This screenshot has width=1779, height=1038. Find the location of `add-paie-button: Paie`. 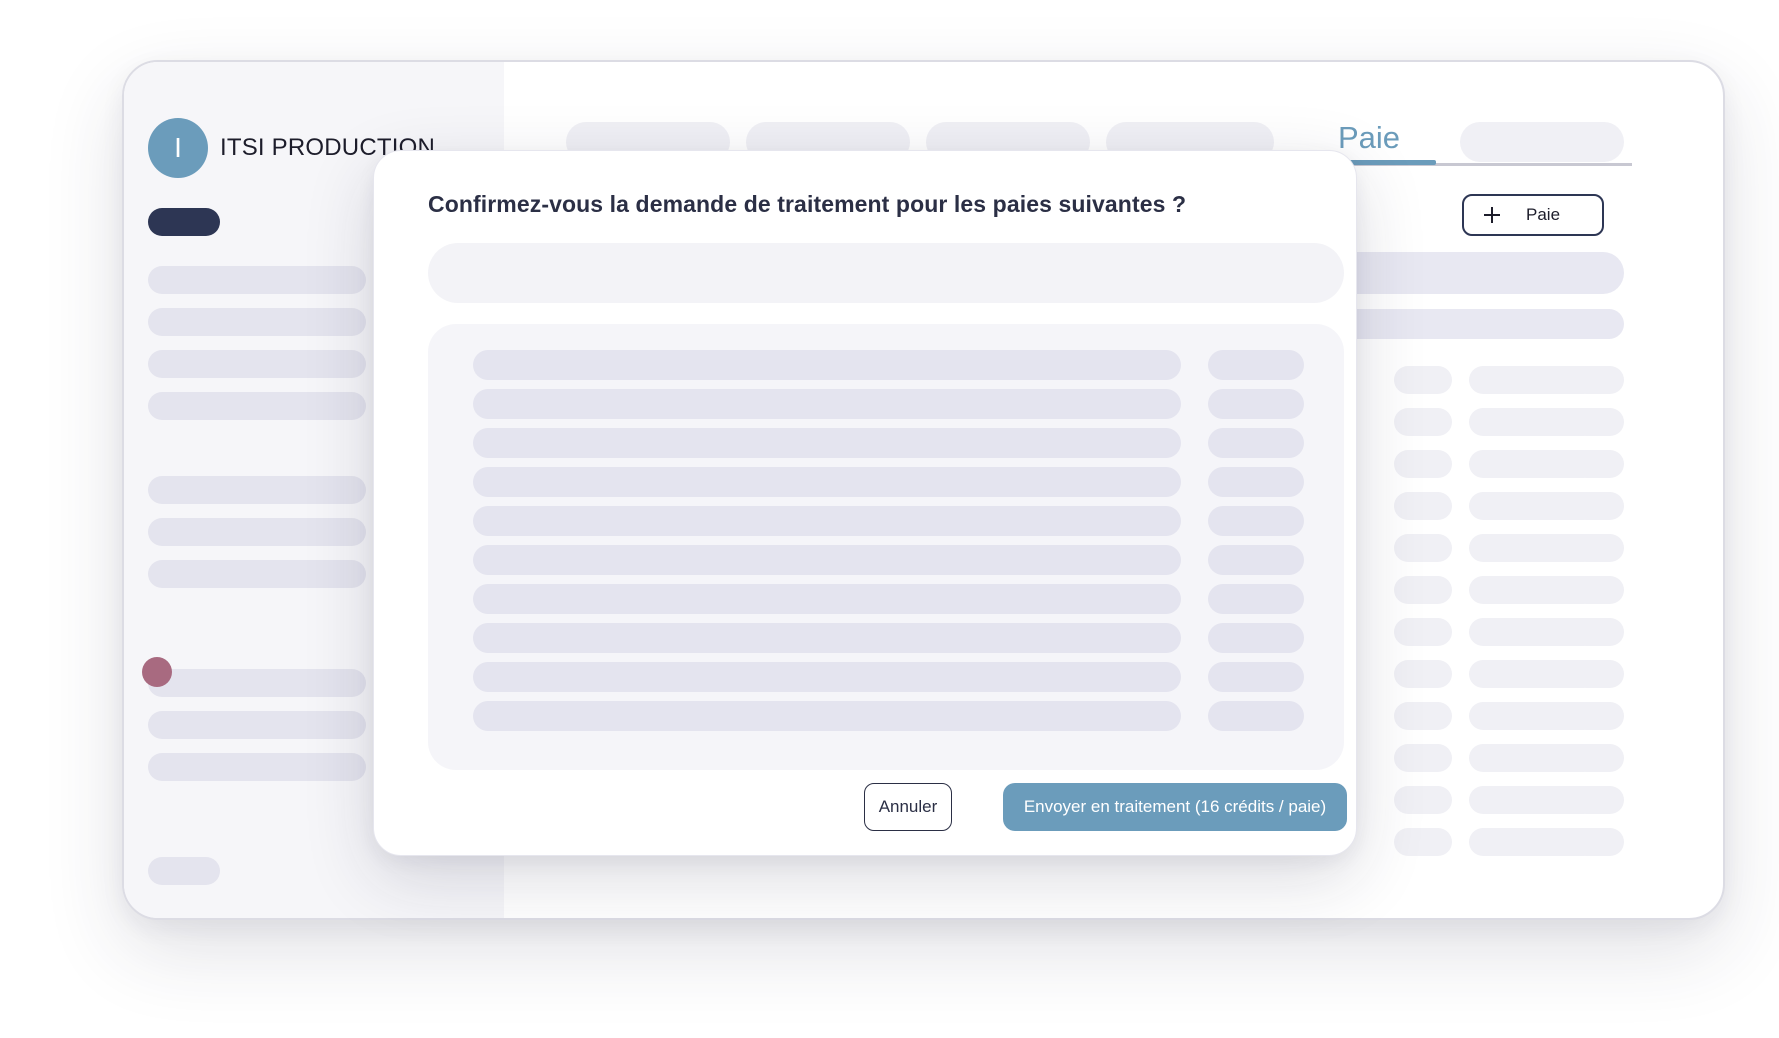

add-paie-button: Paie is located at coordinates (1533, 215).